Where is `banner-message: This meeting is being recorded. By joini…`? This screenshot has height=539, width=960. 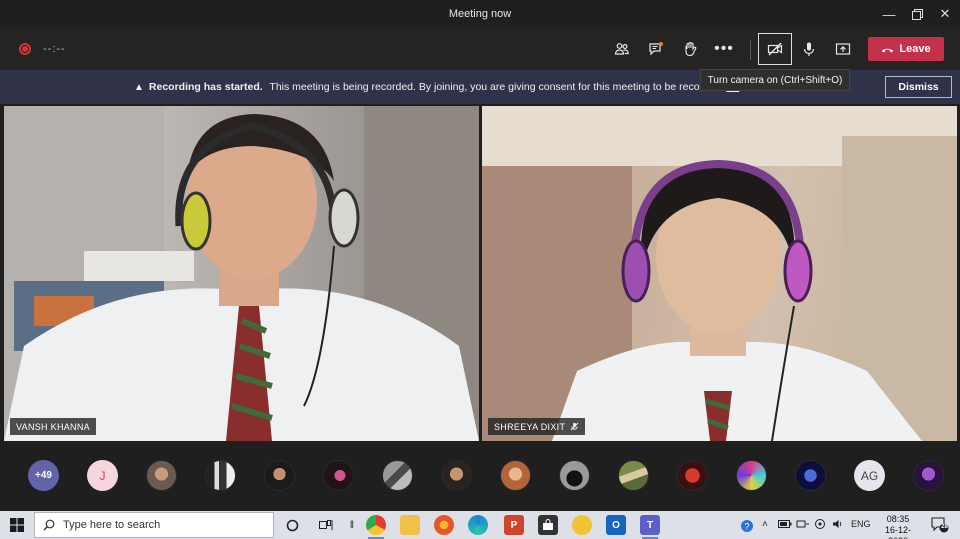 banner-message: This meeting is being recorded. By joini… is located at coordinates (496, 87).